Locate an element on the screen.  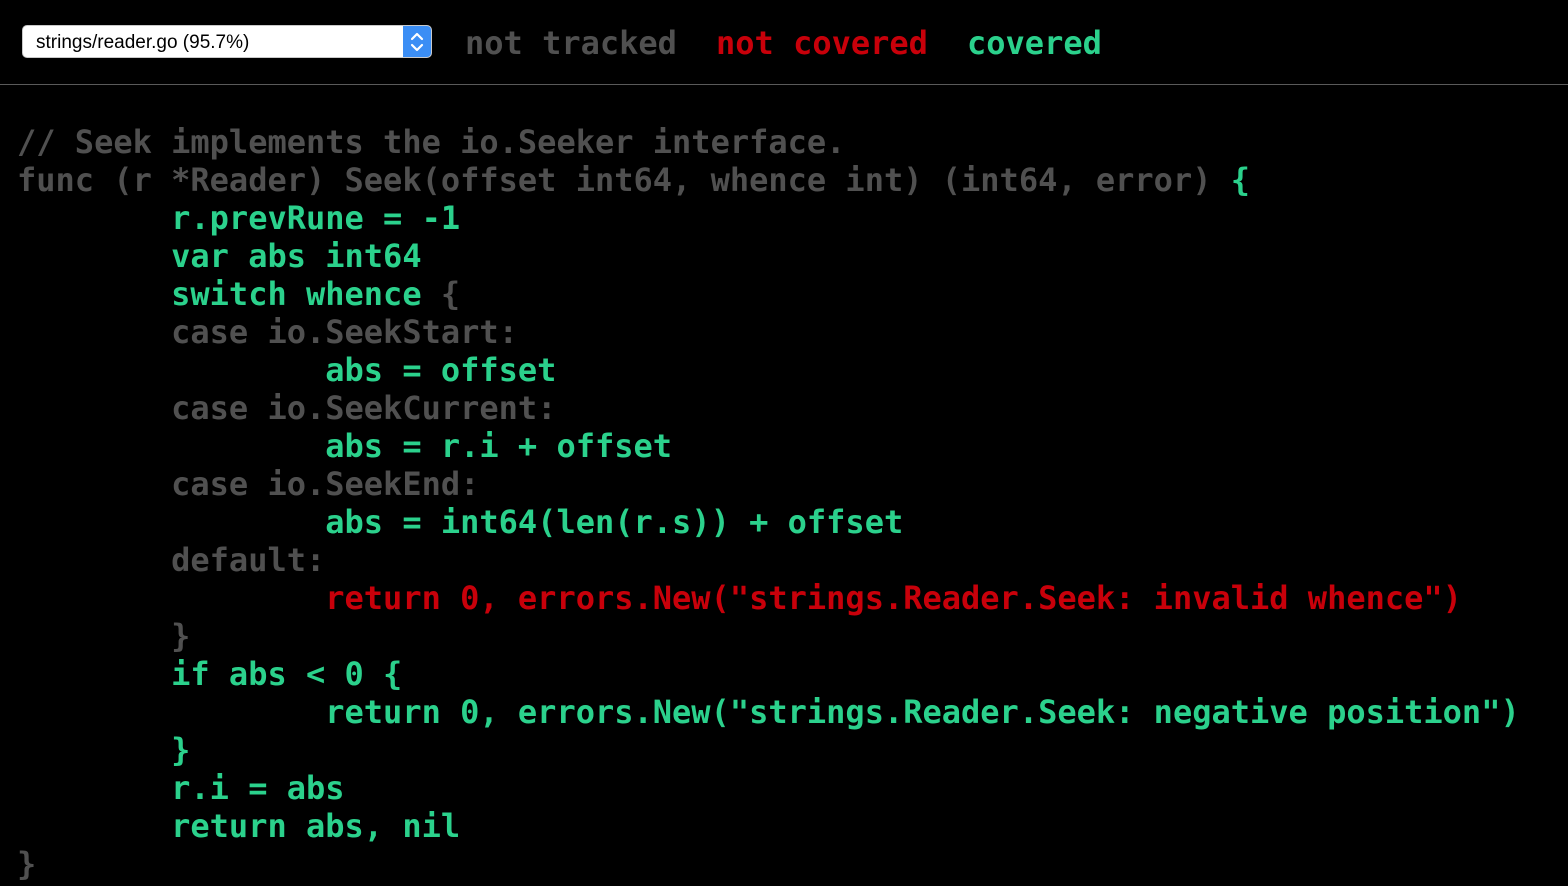
code-segment-covered: abs = int64(len(r.s)) + offset is located at coordinates (460, 522).